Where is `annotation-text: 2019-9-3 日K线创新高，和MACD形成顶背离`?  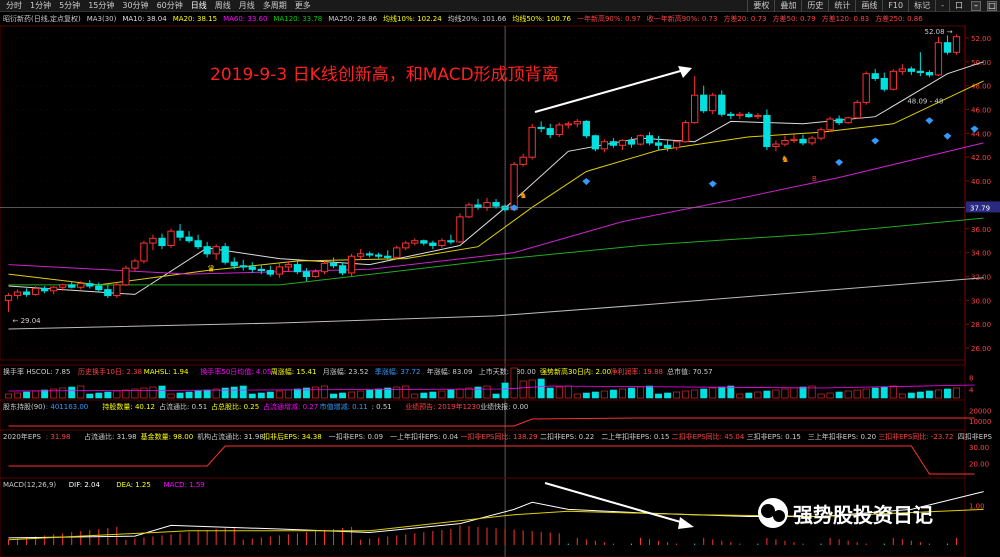 annotation-text: 2019-9-3 日K线创新高，和MACD形成顶背离 is located at coordinates (384, 75).